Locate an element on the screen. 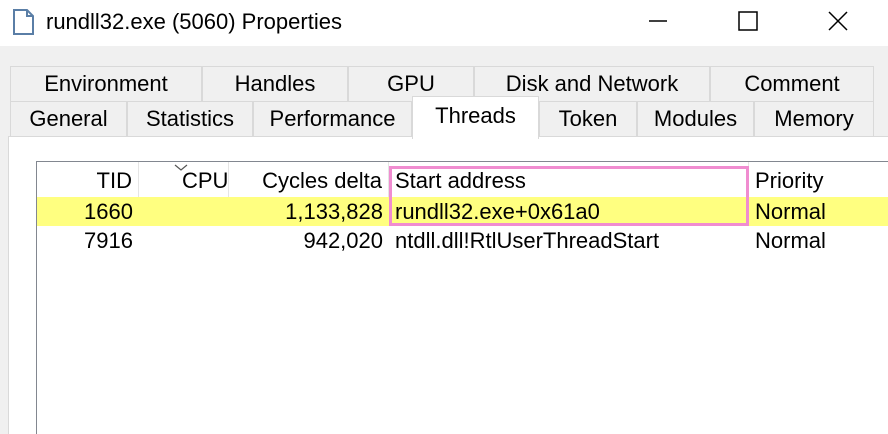 Image resolution: width=888 pixels, height=434 pixels. maximize-button is located at coordinates (748, 21).